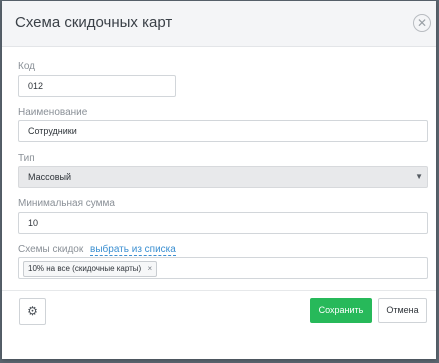  What do you see at coordinates (341, 310) in the screenshot?
I see `save-button: Сохранить` at bounding box center [341, 310].